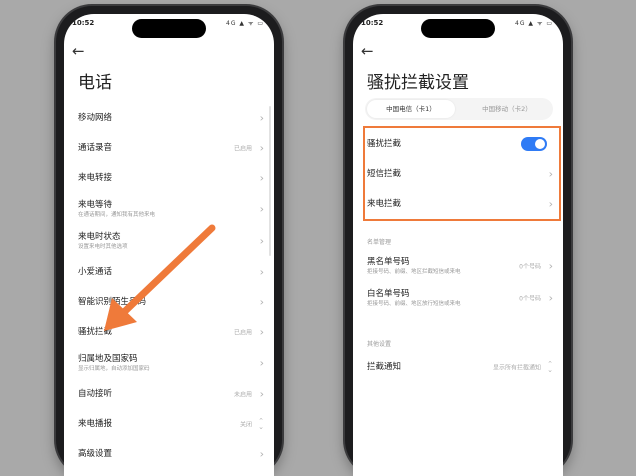 This screenshot has width=636, height=476. Describe the element at coordinates (95, 177) in the screenshot. I see `row-label: 来电转接` at that location.